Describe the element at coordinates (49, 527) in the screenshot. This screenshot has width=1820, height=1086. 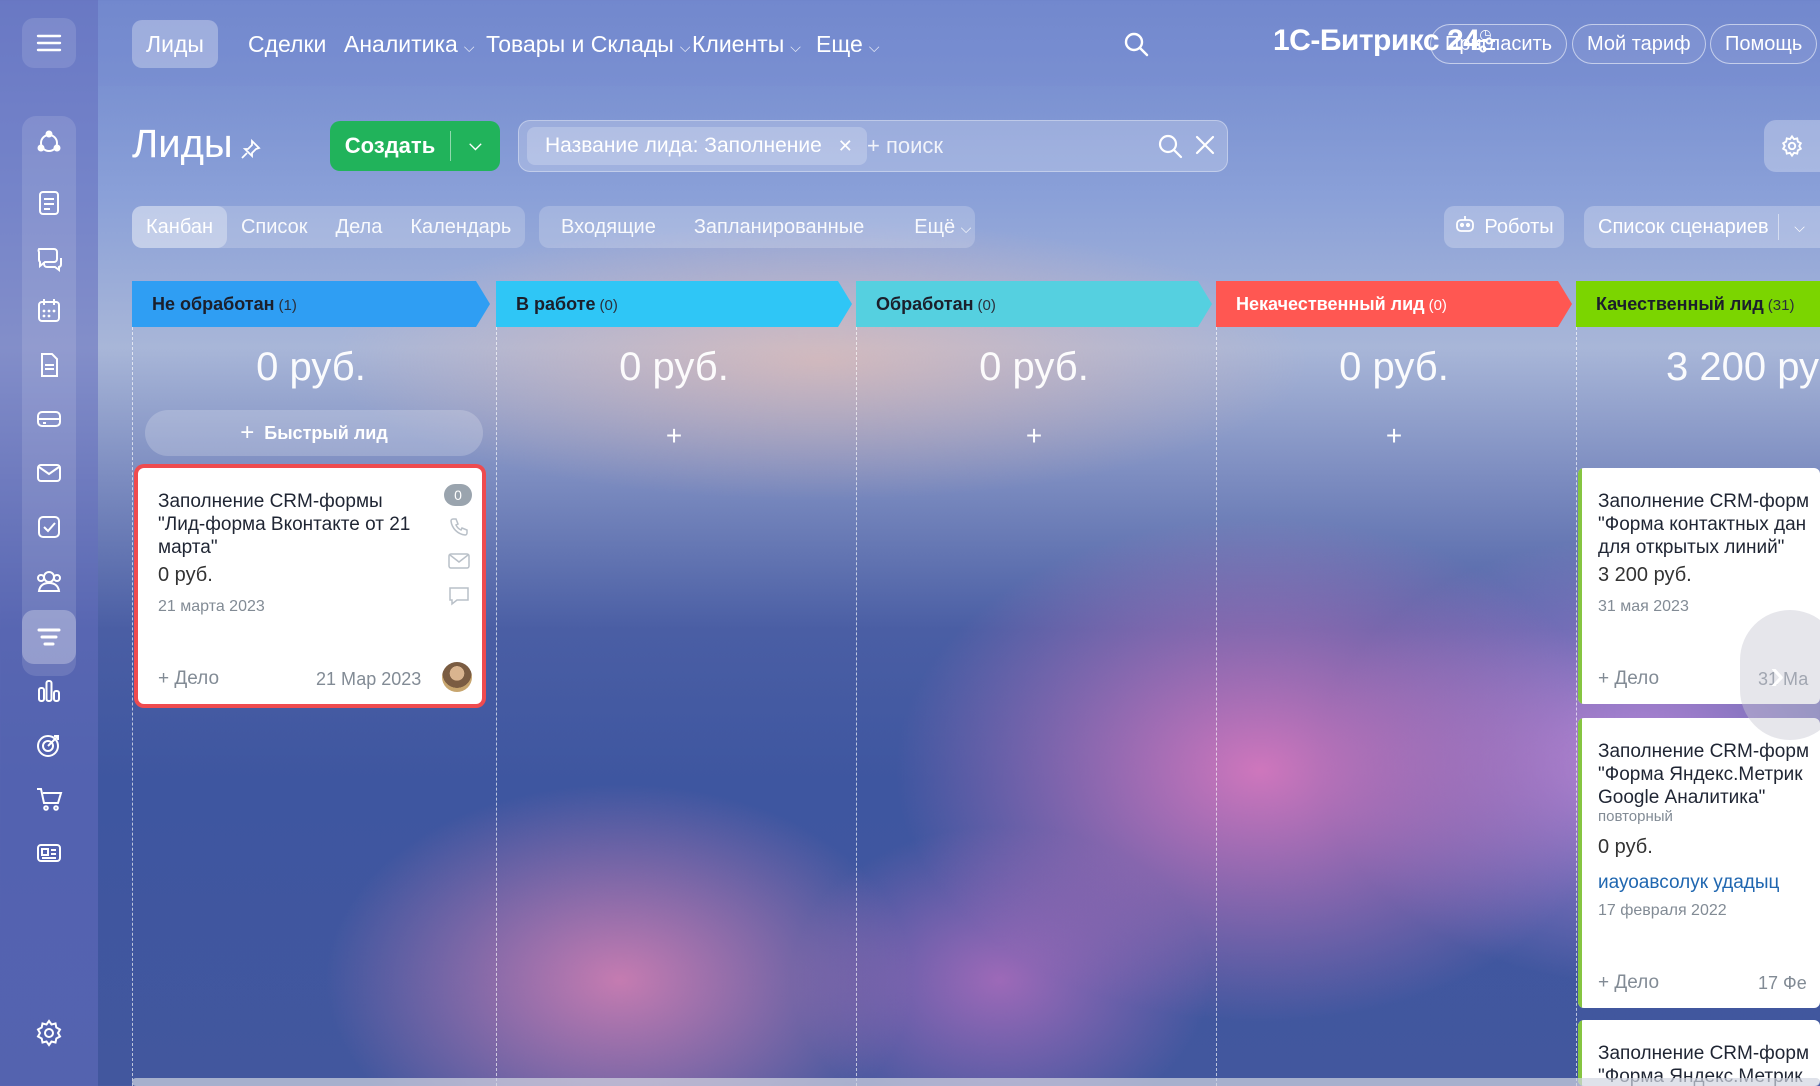
I see `checklist-icon` at that location.